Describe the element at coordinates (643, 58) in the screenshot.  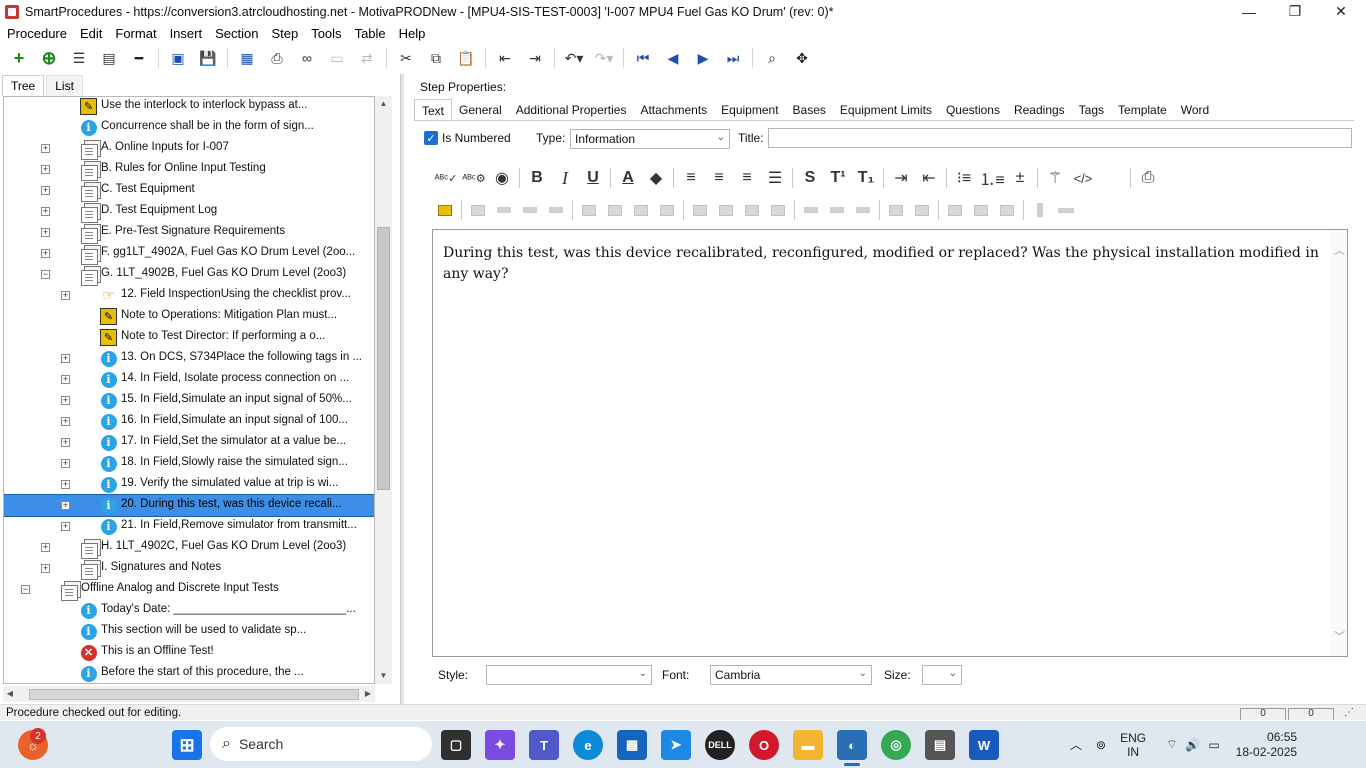
I see `first-icon: ⏮` at that location.